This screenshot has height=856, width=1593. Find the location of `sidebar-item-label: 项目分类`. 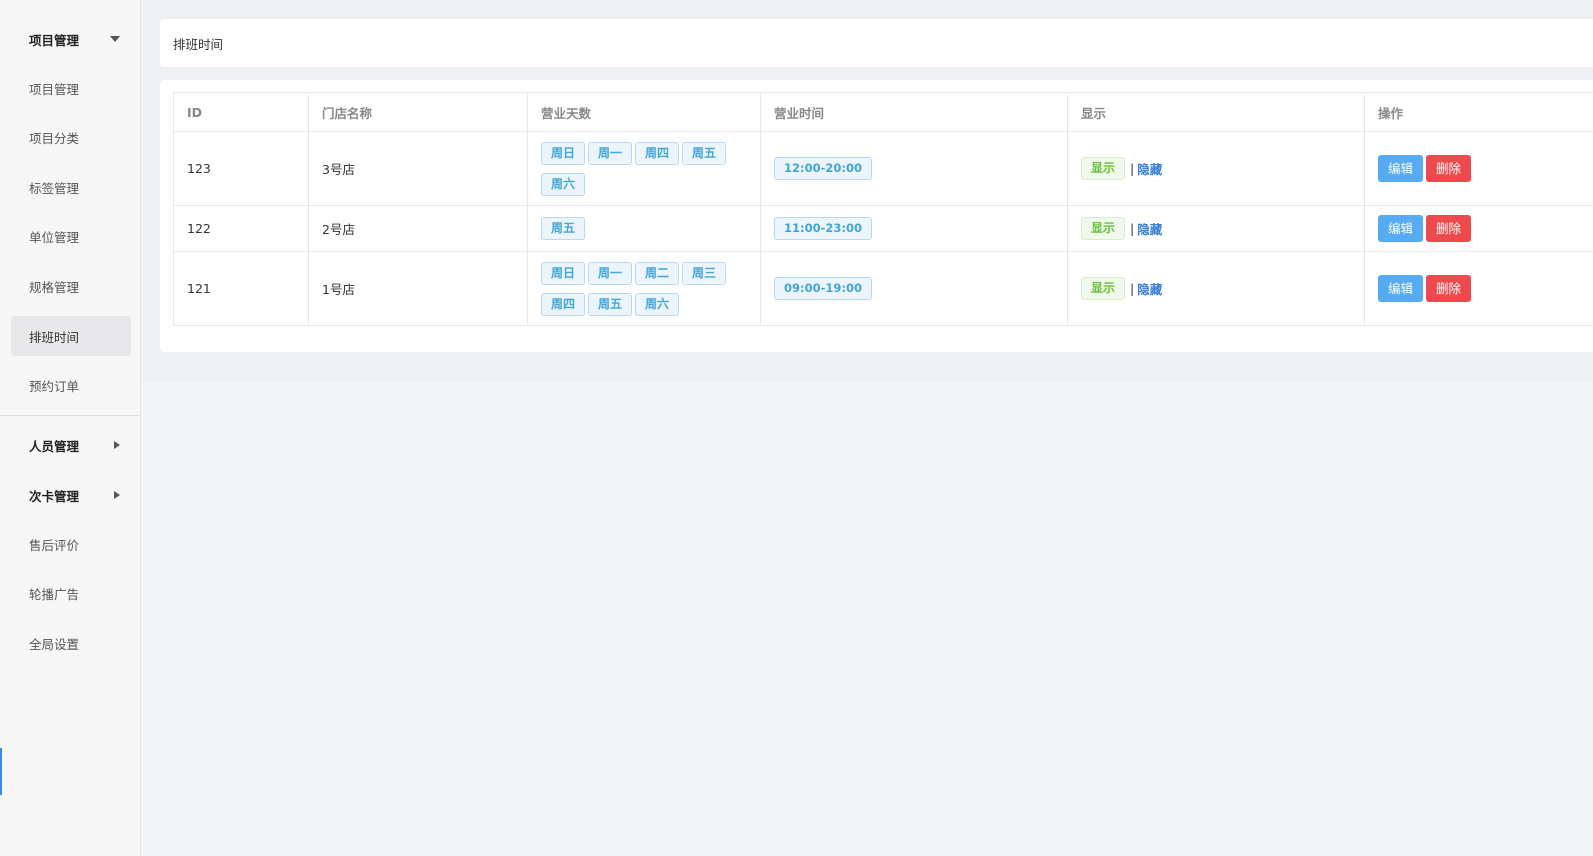

sidebar-item-label: 项目分类 is located at coordinates (54, 138).